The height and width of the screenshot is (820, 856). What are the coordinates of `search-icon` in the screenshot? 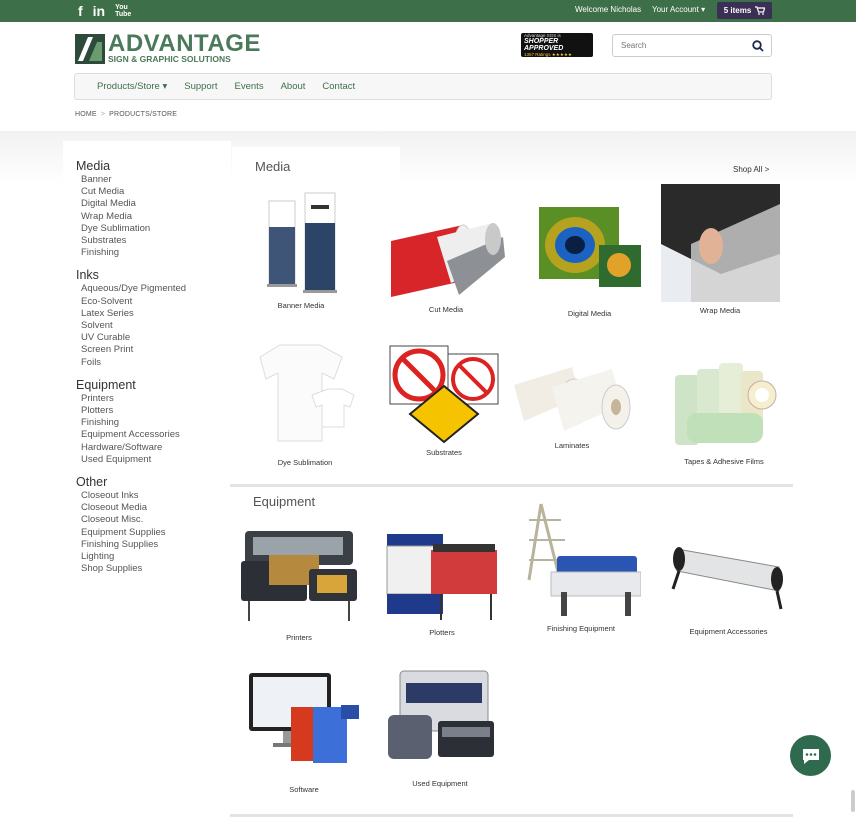 It's located at (758, 46).